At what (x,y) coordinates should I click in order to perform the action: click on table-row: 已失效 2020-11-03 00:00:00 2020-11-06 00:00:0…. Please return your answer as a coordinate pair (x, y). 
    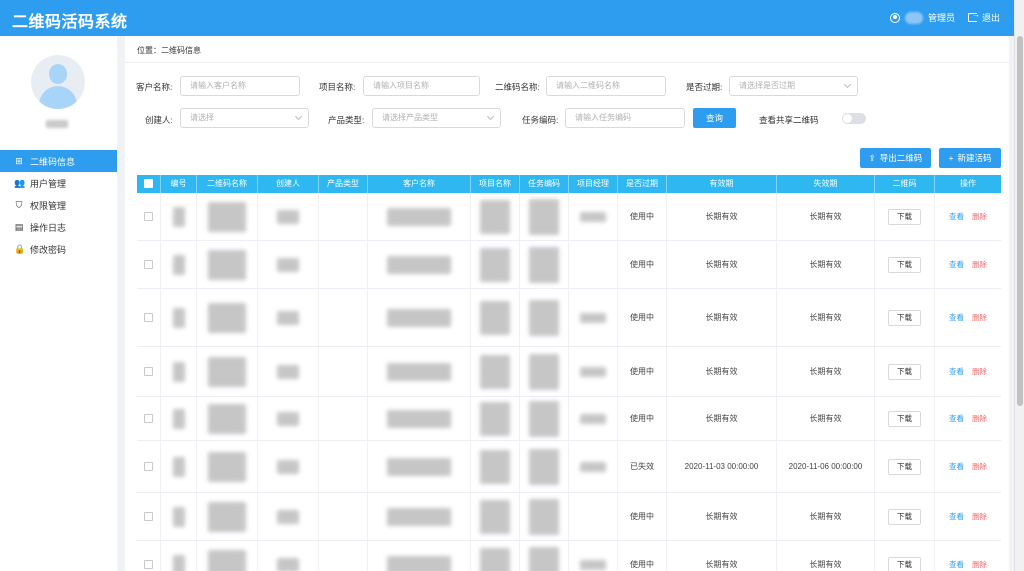
    Looking at the image, I should click on (569, 467).